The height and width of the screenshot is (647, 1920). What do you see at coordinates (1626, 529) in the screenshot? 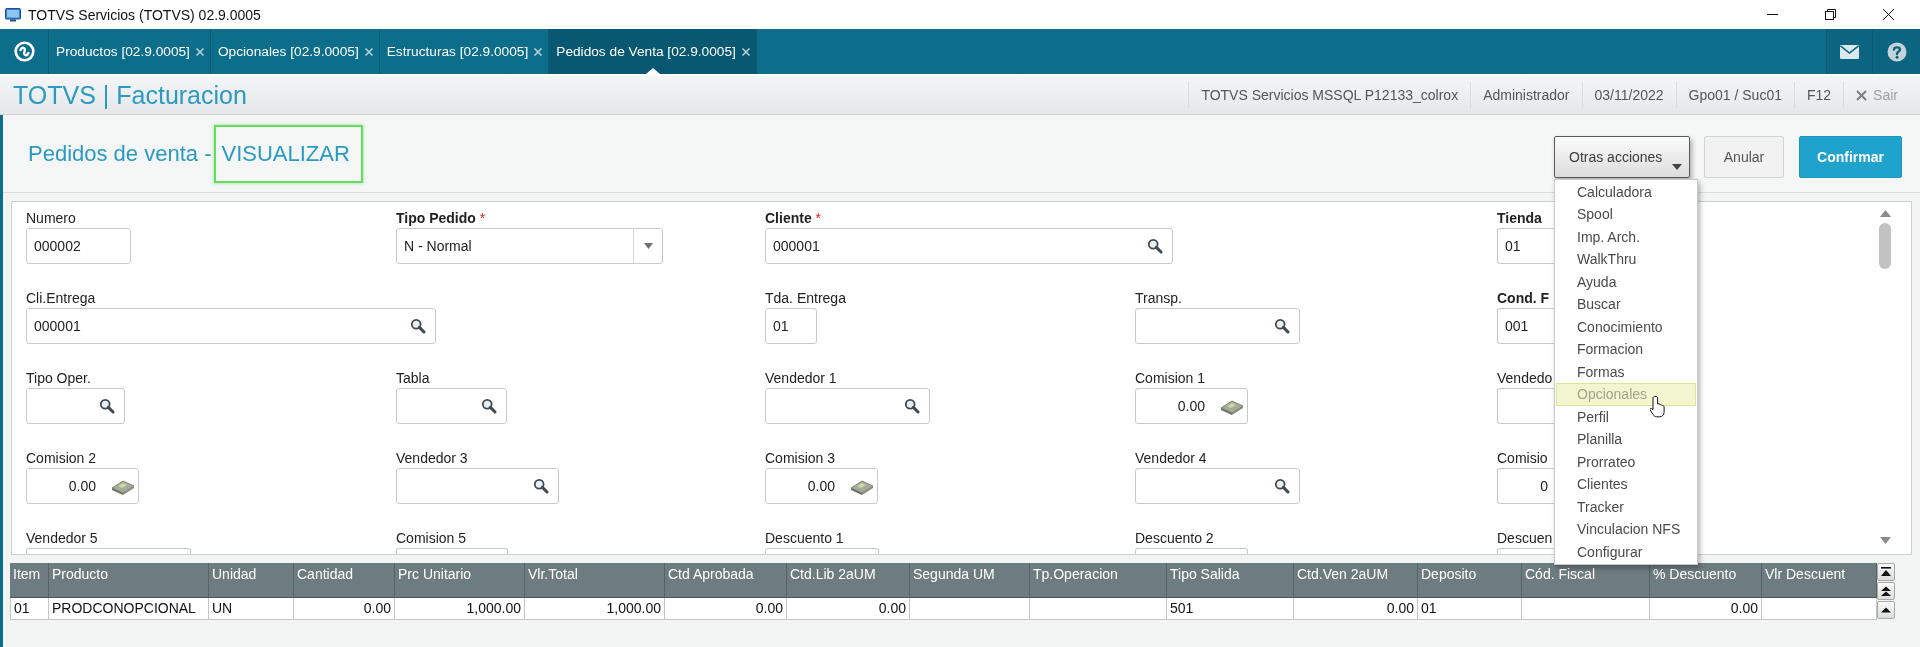
I see `menu-item: Vinculacion NFS` at bounding box center [1626, 529].